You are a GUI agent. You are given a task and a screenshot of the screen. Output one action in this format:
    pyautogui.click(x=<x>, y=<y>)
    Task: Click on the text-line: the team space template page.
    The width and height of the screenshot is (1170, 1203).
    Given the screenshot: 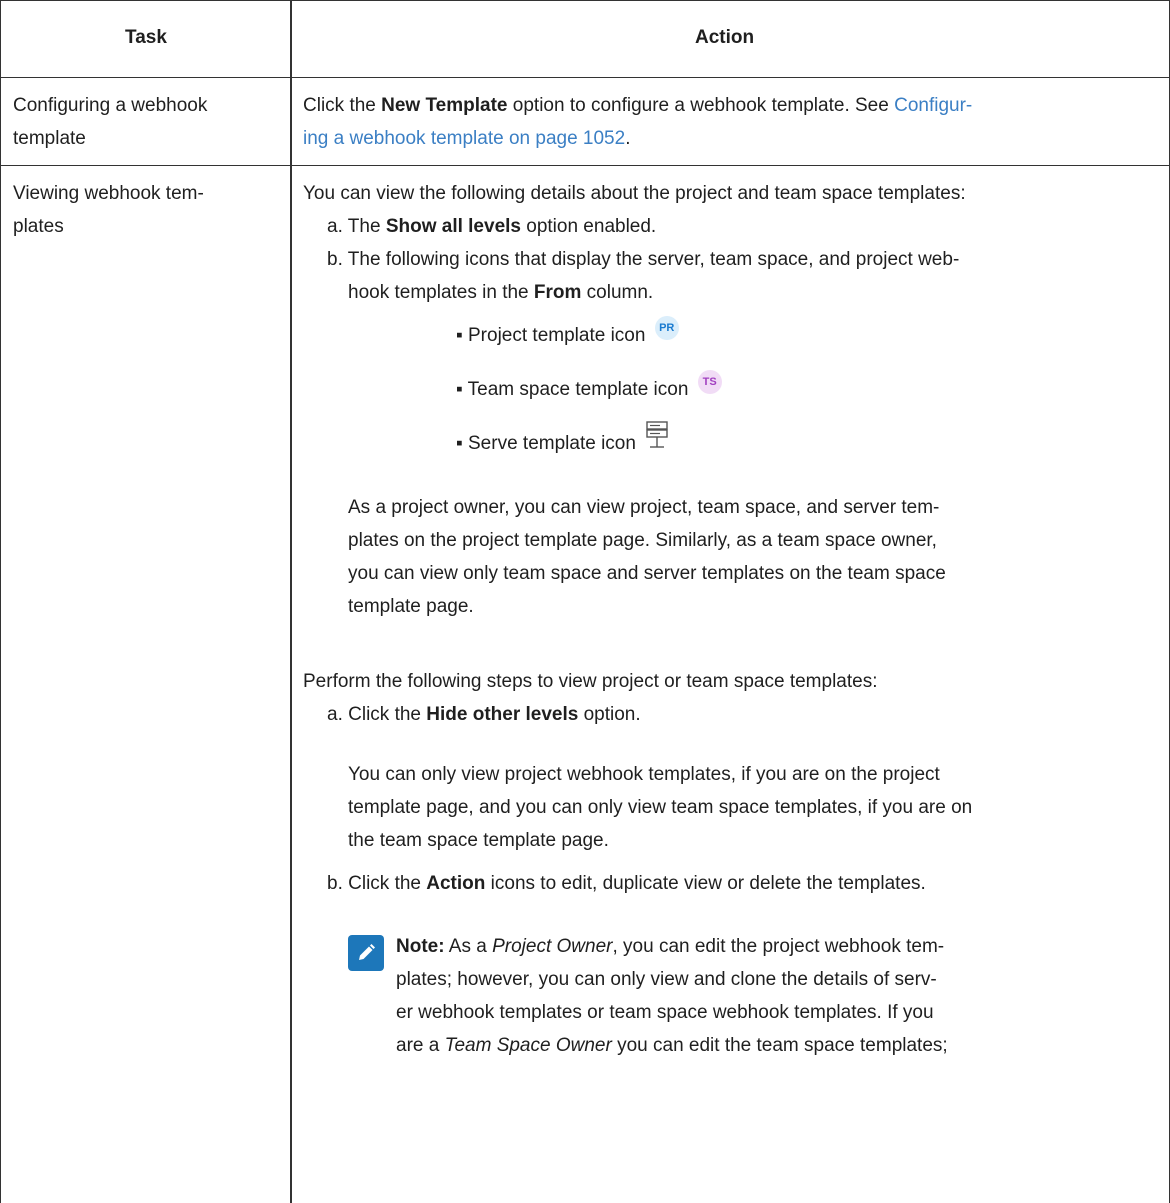 What is the action you would take?
    pyautogui.click(x=478, y=840)
    